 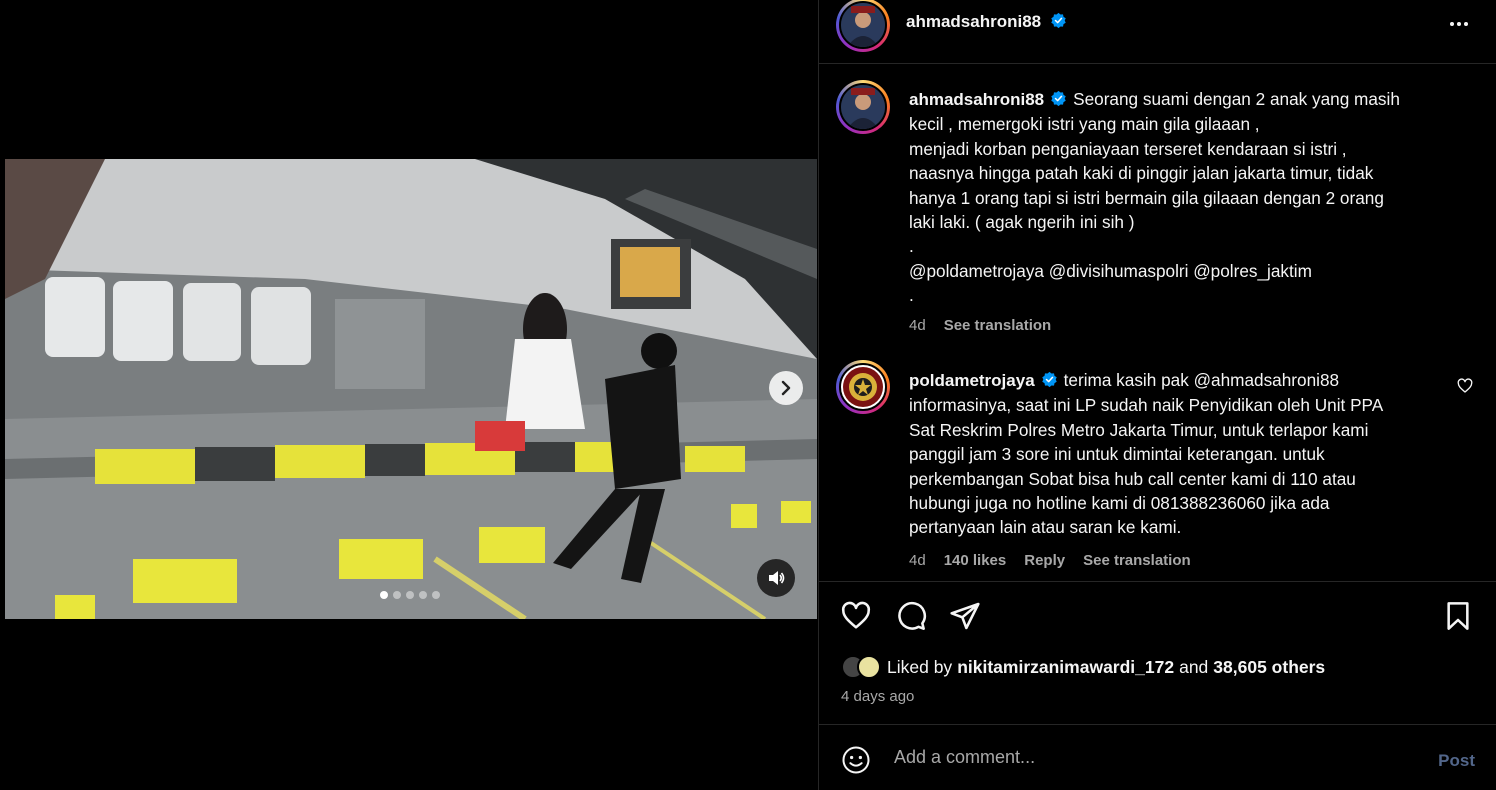 What do you see at coordinates (976, 99) in the screenshot?
I see `caption-username: ahmadsahroni88` at bounding box center [976, 99].